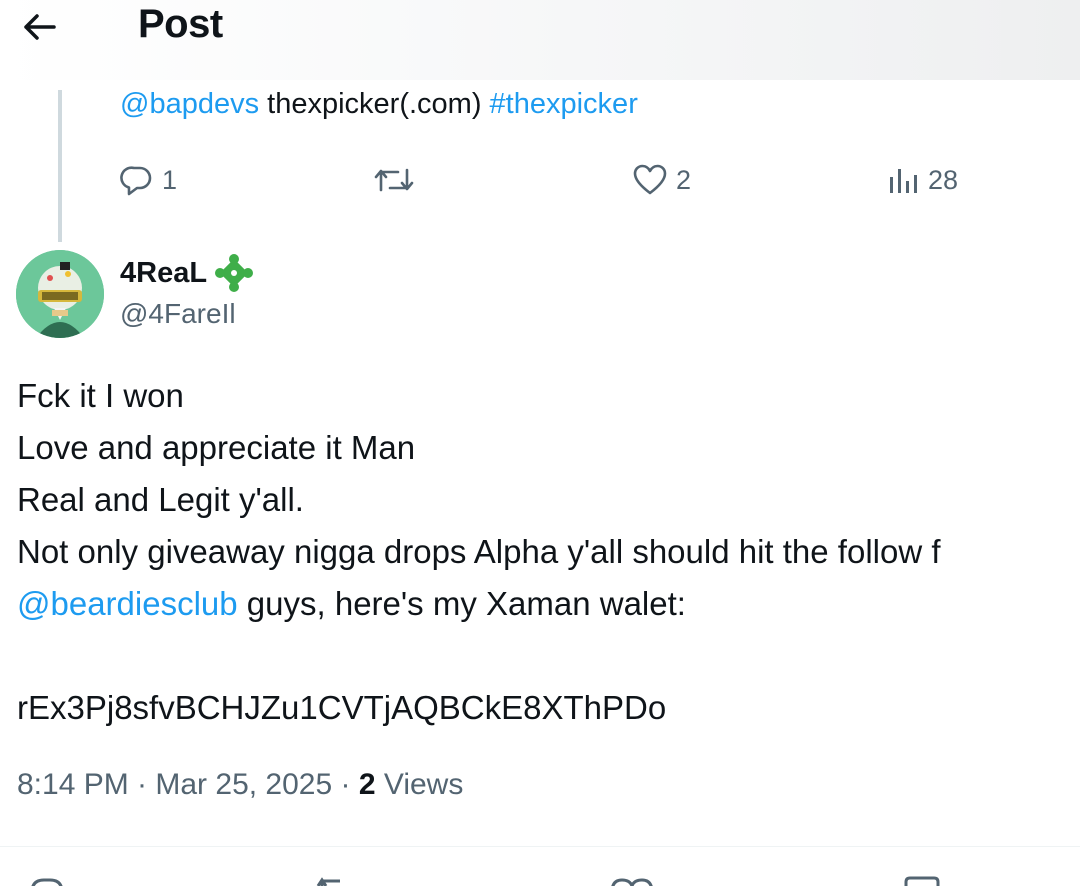  What do you see at coordinates (564, 104) in the screenshot?
I see `hashtag-link-thexpicker: #thexpicker` at bounding box center [564, 104].